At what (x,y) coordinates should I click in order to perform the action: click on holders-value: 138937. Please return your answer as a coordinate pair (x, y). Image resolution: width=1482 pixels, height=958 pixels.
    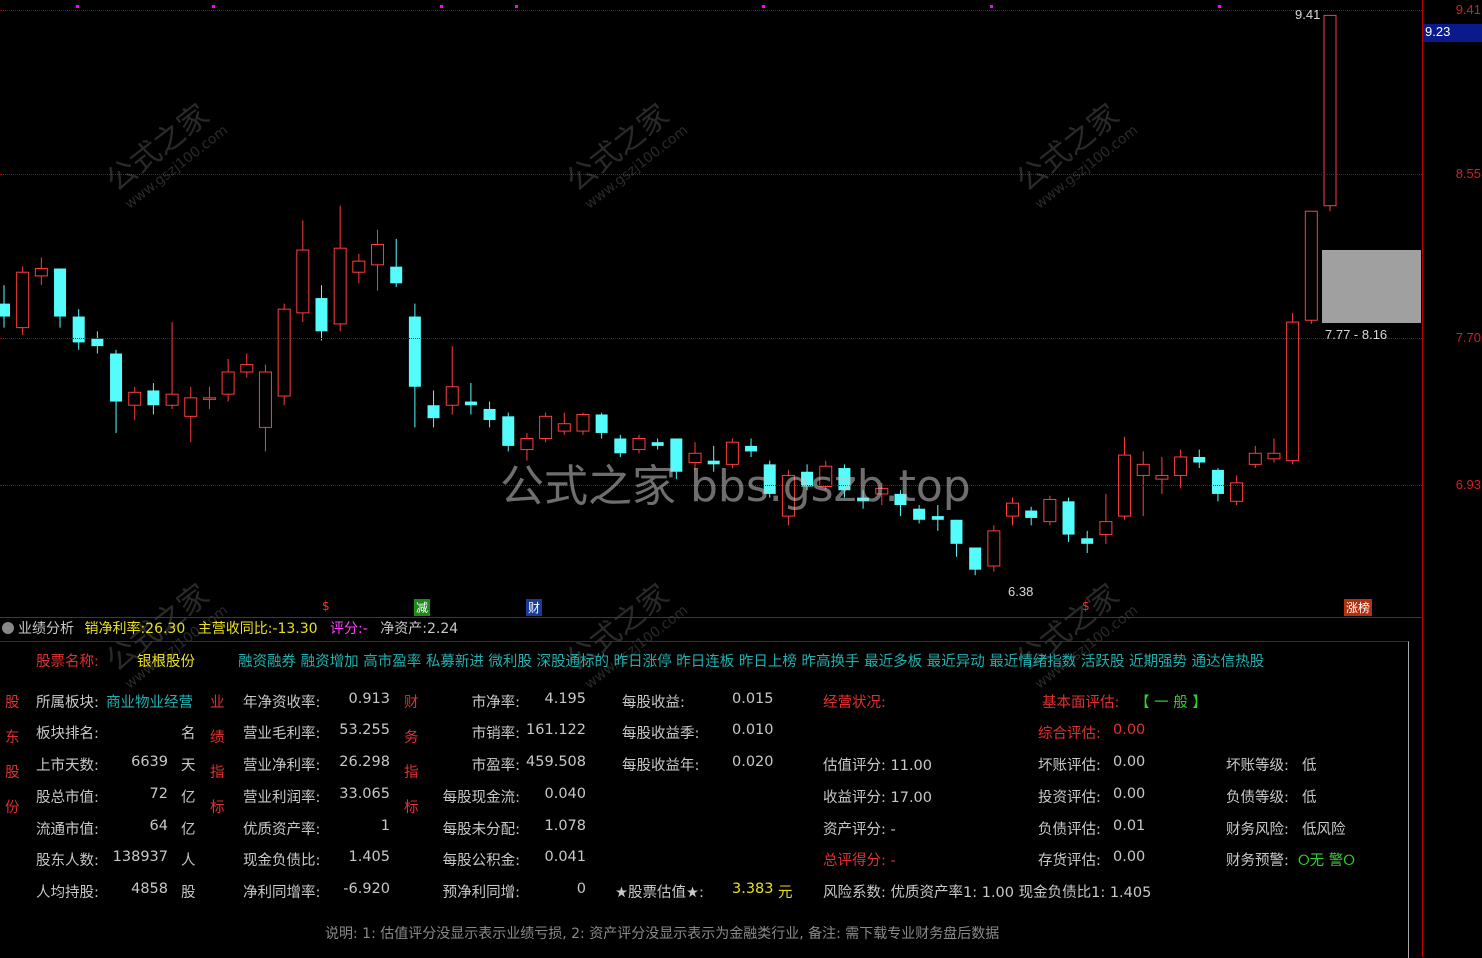
    Looking at the image, I should click on (140, 857).